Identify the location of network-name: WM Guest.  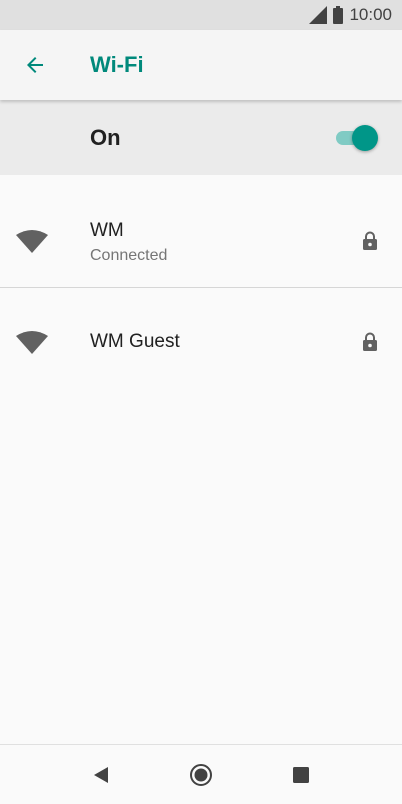
(135, 341).